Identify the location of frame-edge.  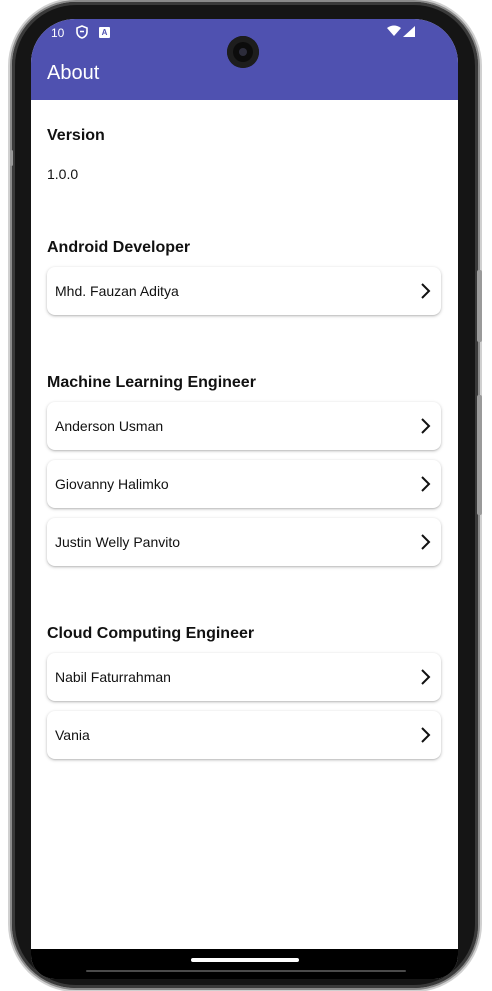
(246, 971).